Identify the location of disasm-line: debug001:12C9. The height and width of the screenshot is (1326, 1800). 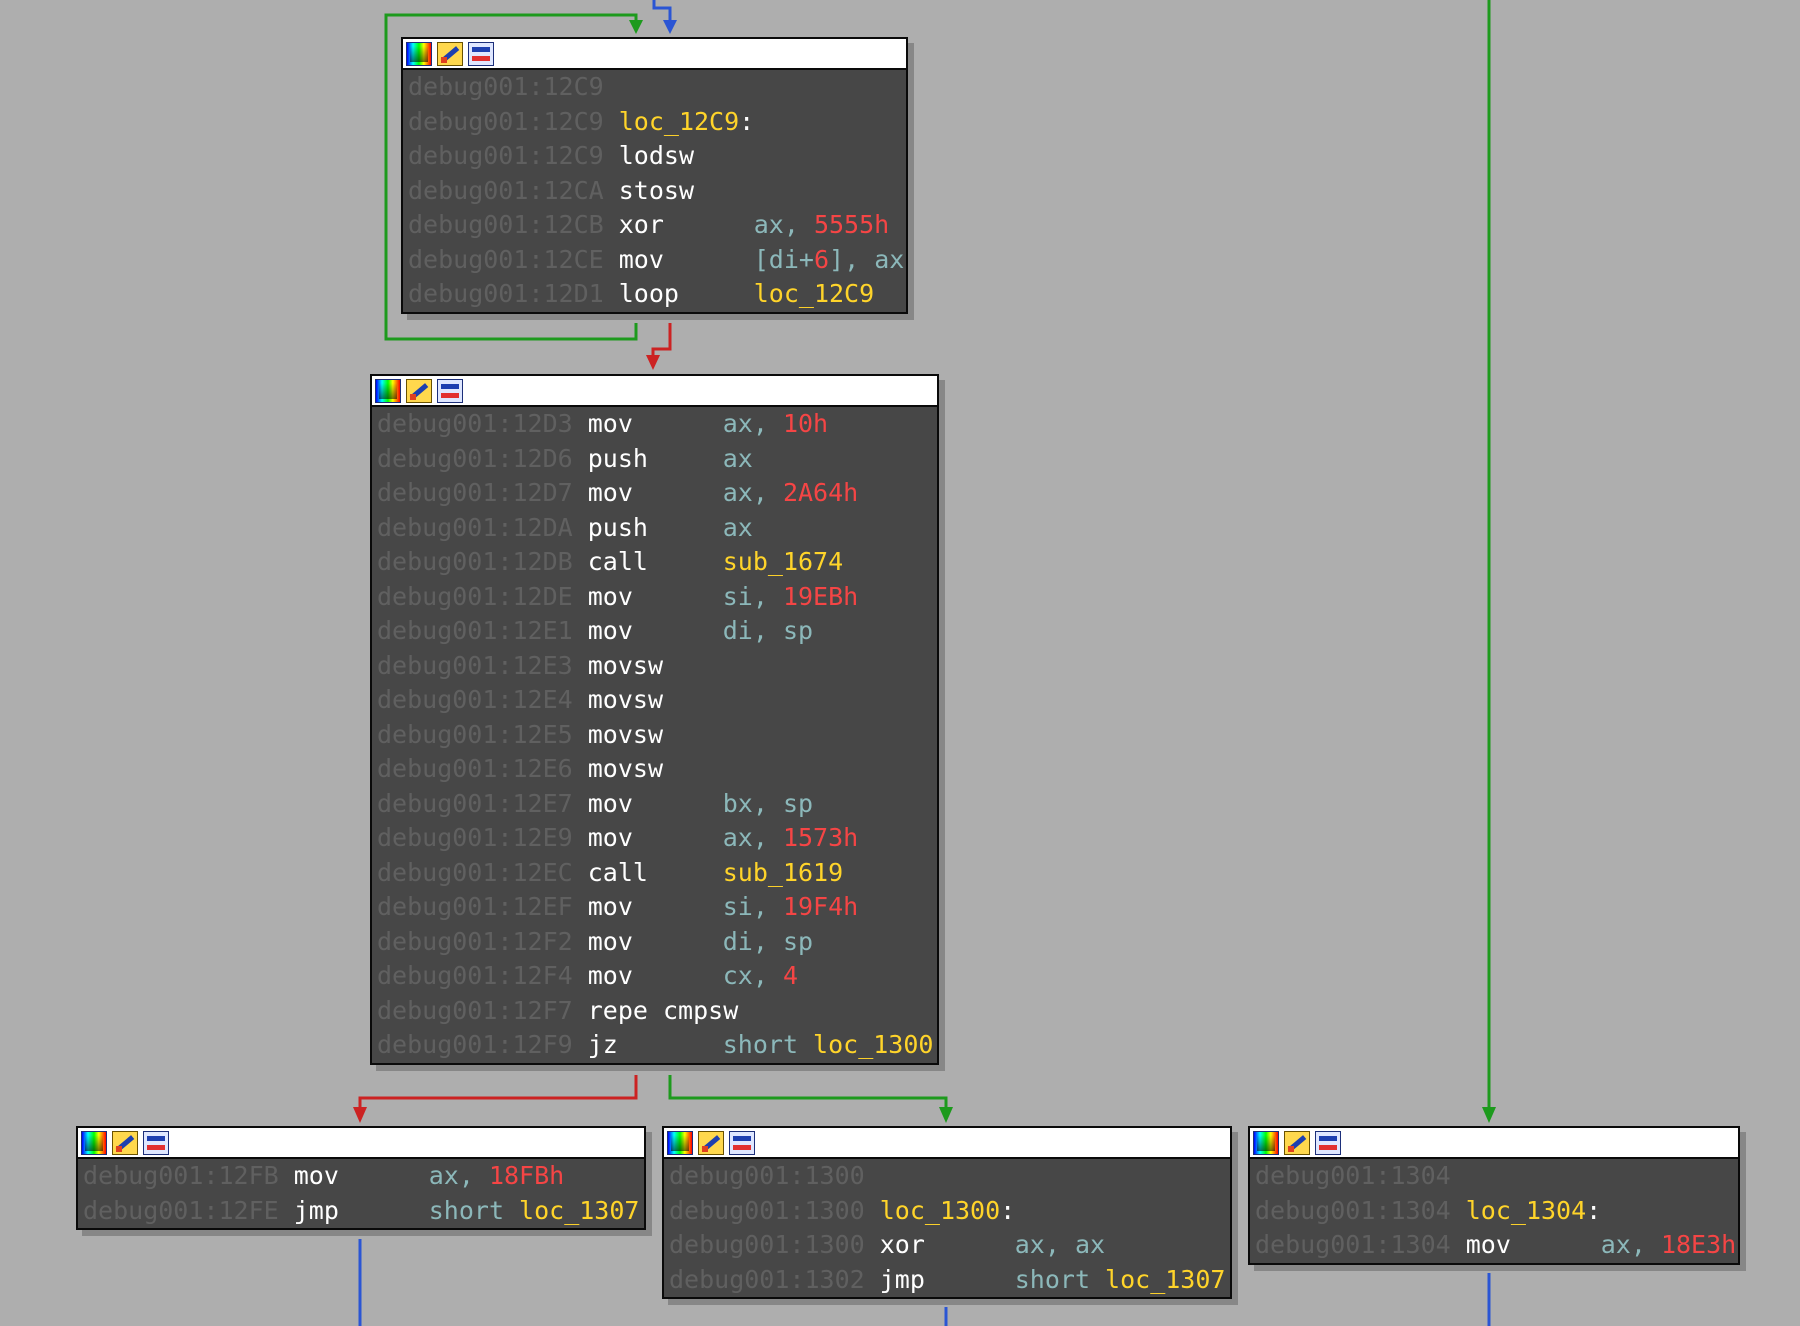
(654, 87).